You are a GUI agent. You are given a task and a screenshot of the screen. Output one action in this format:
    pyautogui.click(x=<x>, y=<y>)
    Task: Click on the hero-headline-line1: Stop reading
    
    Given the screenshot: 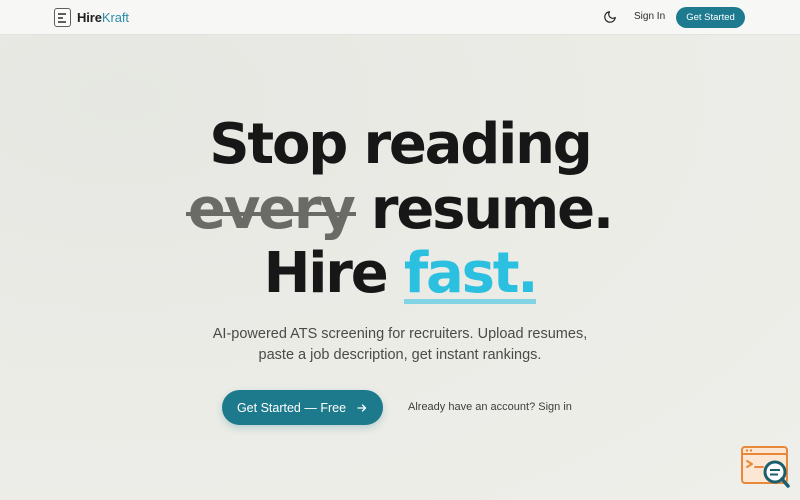 What is the action you would take?
    pyautogui.click(x=401, y=144)
    